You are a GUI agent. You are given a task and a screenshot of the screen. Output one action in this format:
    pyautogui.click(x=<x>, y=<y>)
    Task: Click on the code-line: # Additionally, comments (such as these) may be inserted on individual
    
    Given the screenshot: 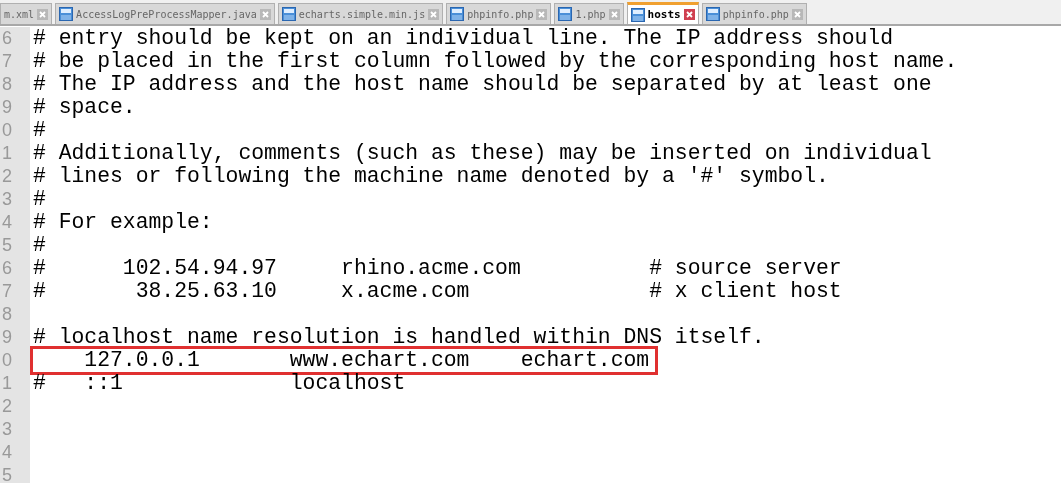 What is the action you would take?
    pyautogui.click(x=482, y=153)
    